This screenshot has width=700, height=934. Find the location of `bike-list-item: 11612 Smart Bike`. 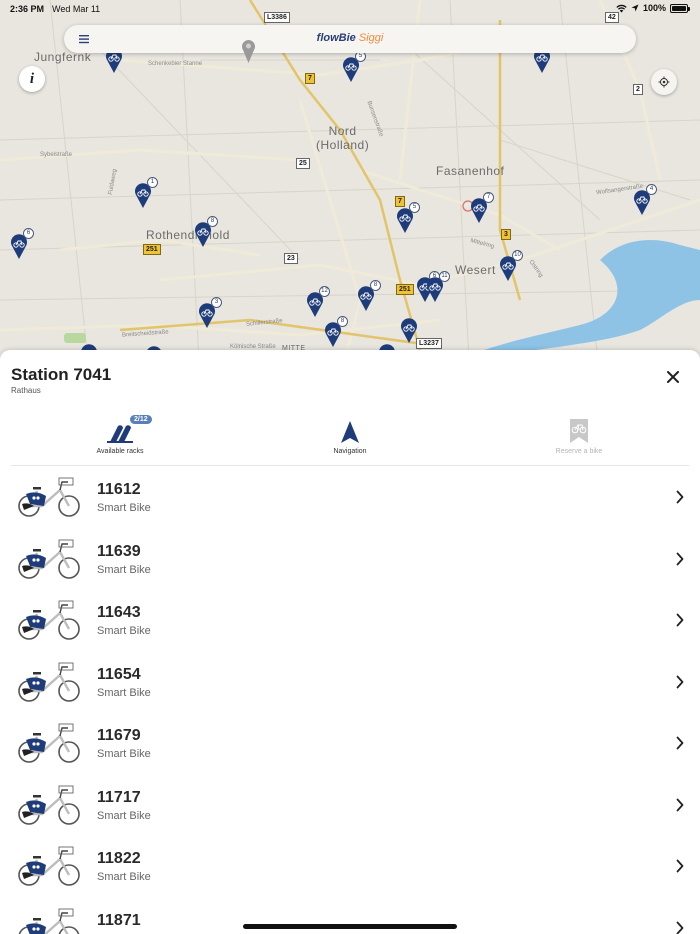

bike-list-item: 11612 Smart Bike is located at coordinates (350, 497).